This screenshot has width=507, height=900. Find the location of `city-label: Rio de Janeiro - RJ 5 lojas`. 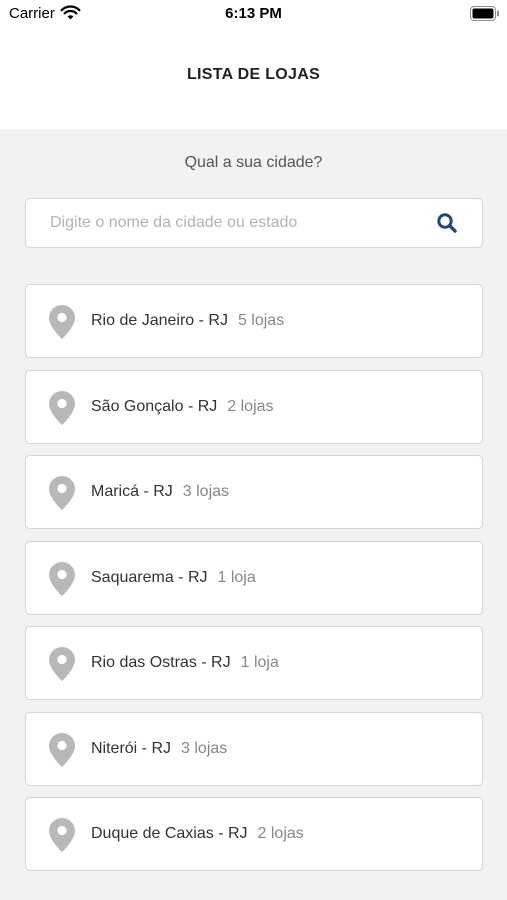

city-label: Rio de Janeiro - RJ 5 lojas is located at coordinates (187, 321).